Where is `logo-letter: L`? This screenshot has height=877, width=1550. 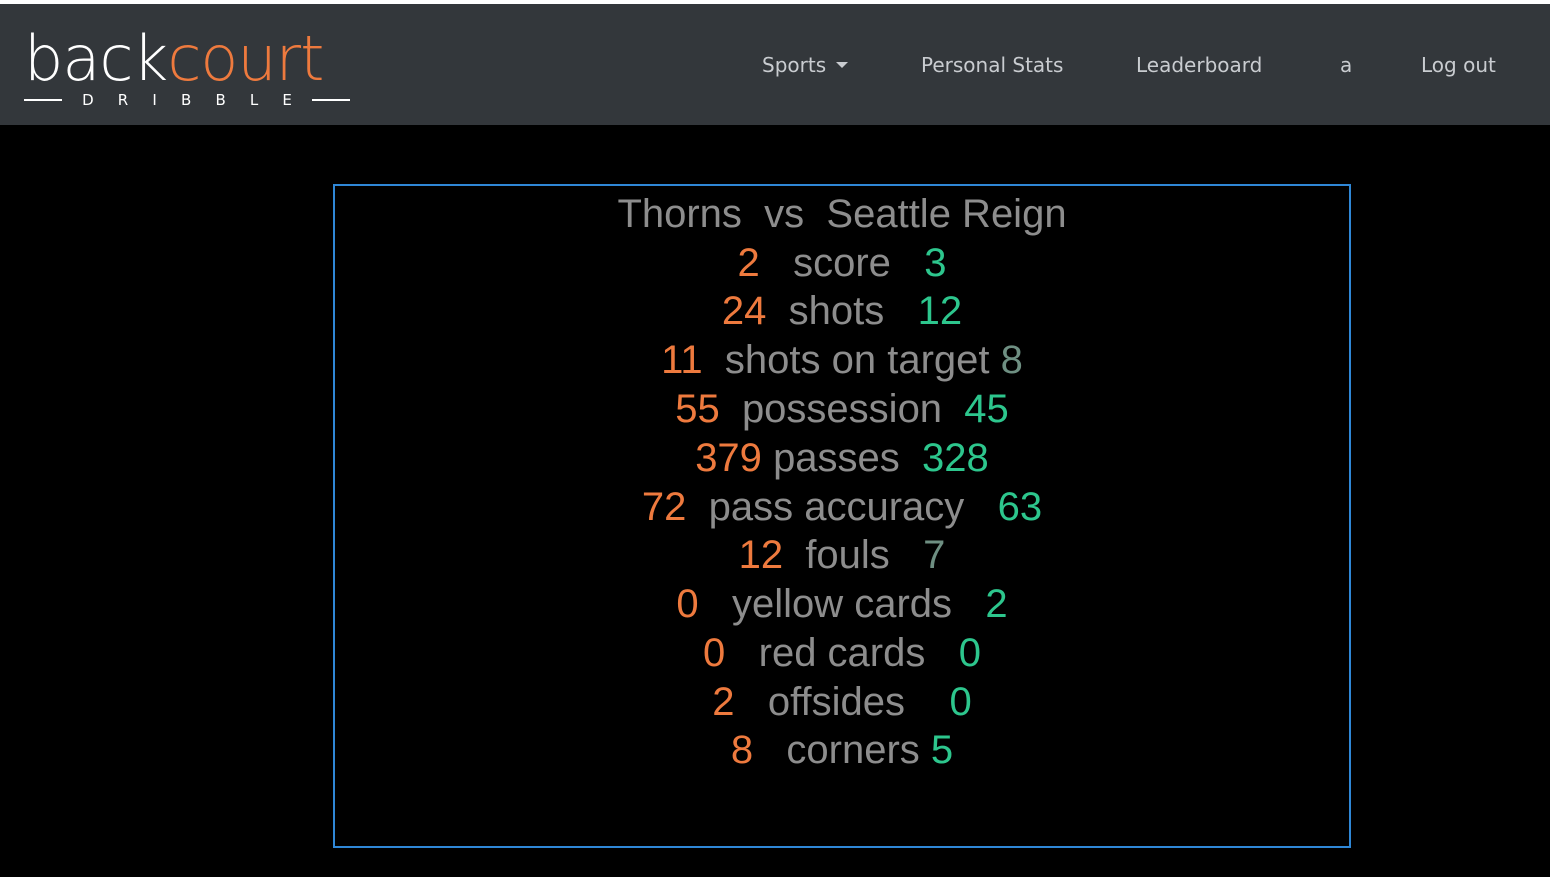
logo-letter: L is located at coordinates (254, 100).